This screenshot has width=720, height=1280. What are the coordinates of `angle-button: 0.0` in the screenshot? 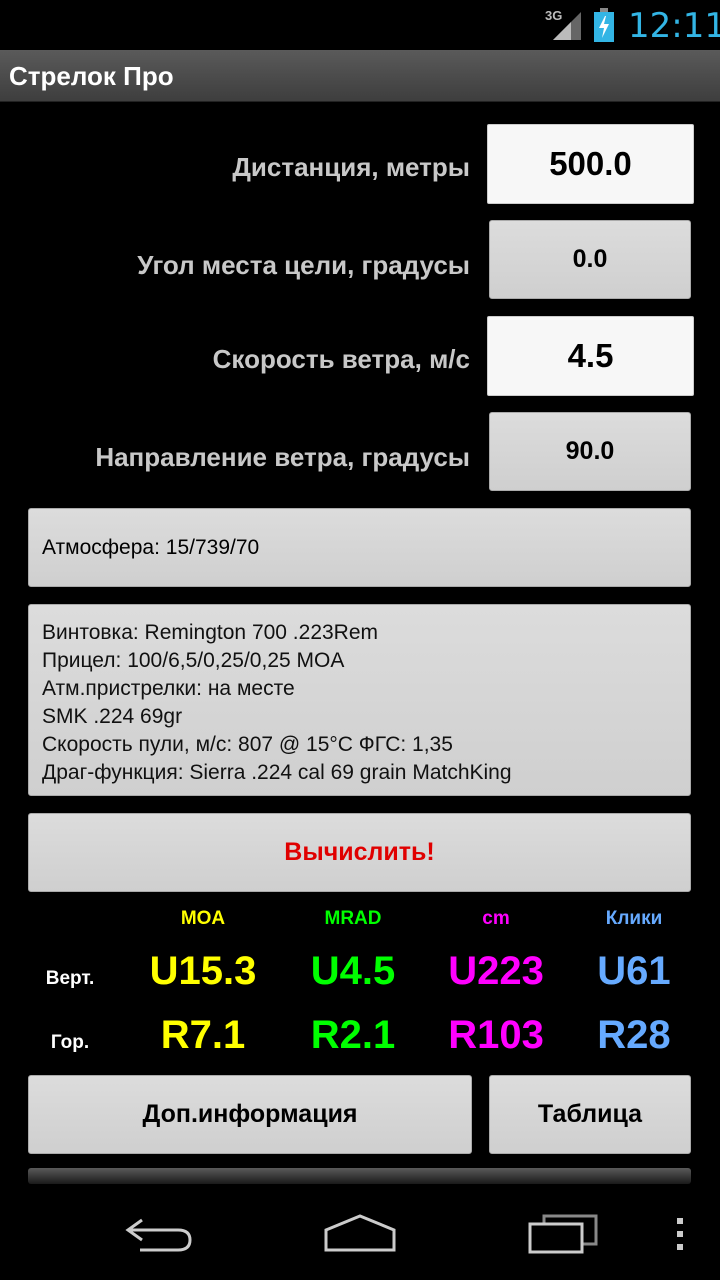 It's located at (590, 259).